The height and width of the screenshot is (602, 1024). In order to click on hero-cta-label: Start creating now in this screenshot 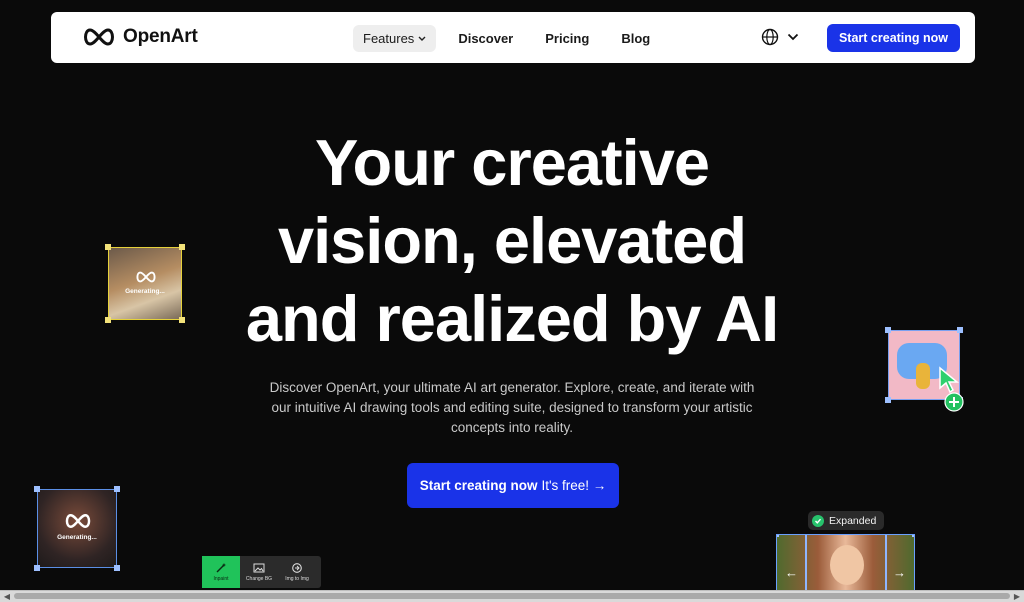, I will do `click(478, 485)`.